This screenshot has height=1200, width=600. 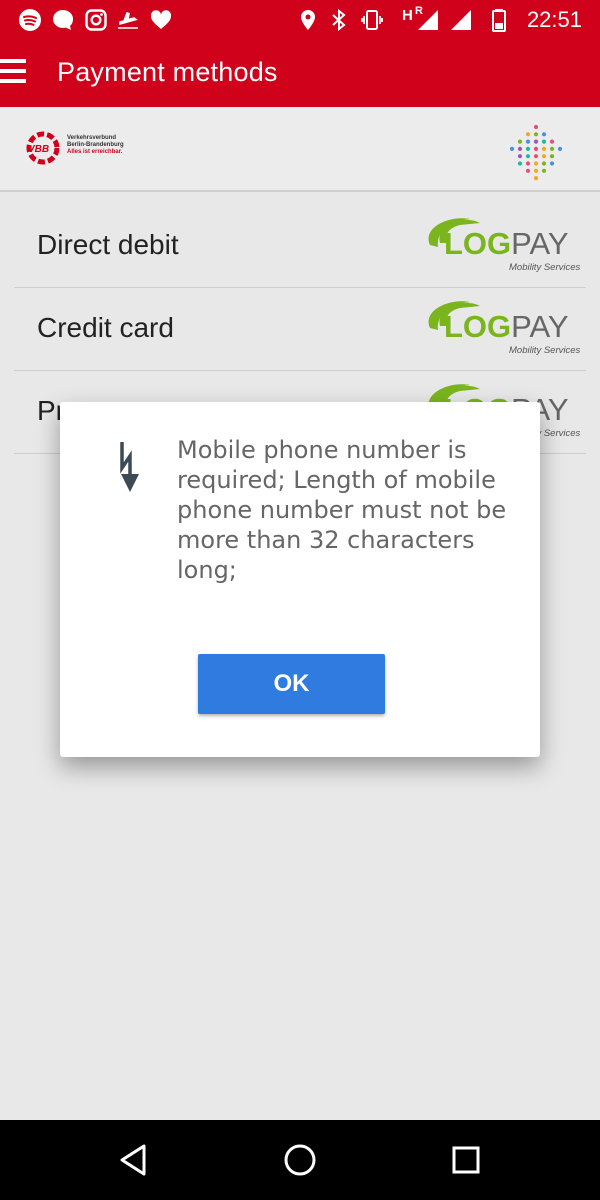 I want to click on network-type-label: H, so click(x=407, y=15).